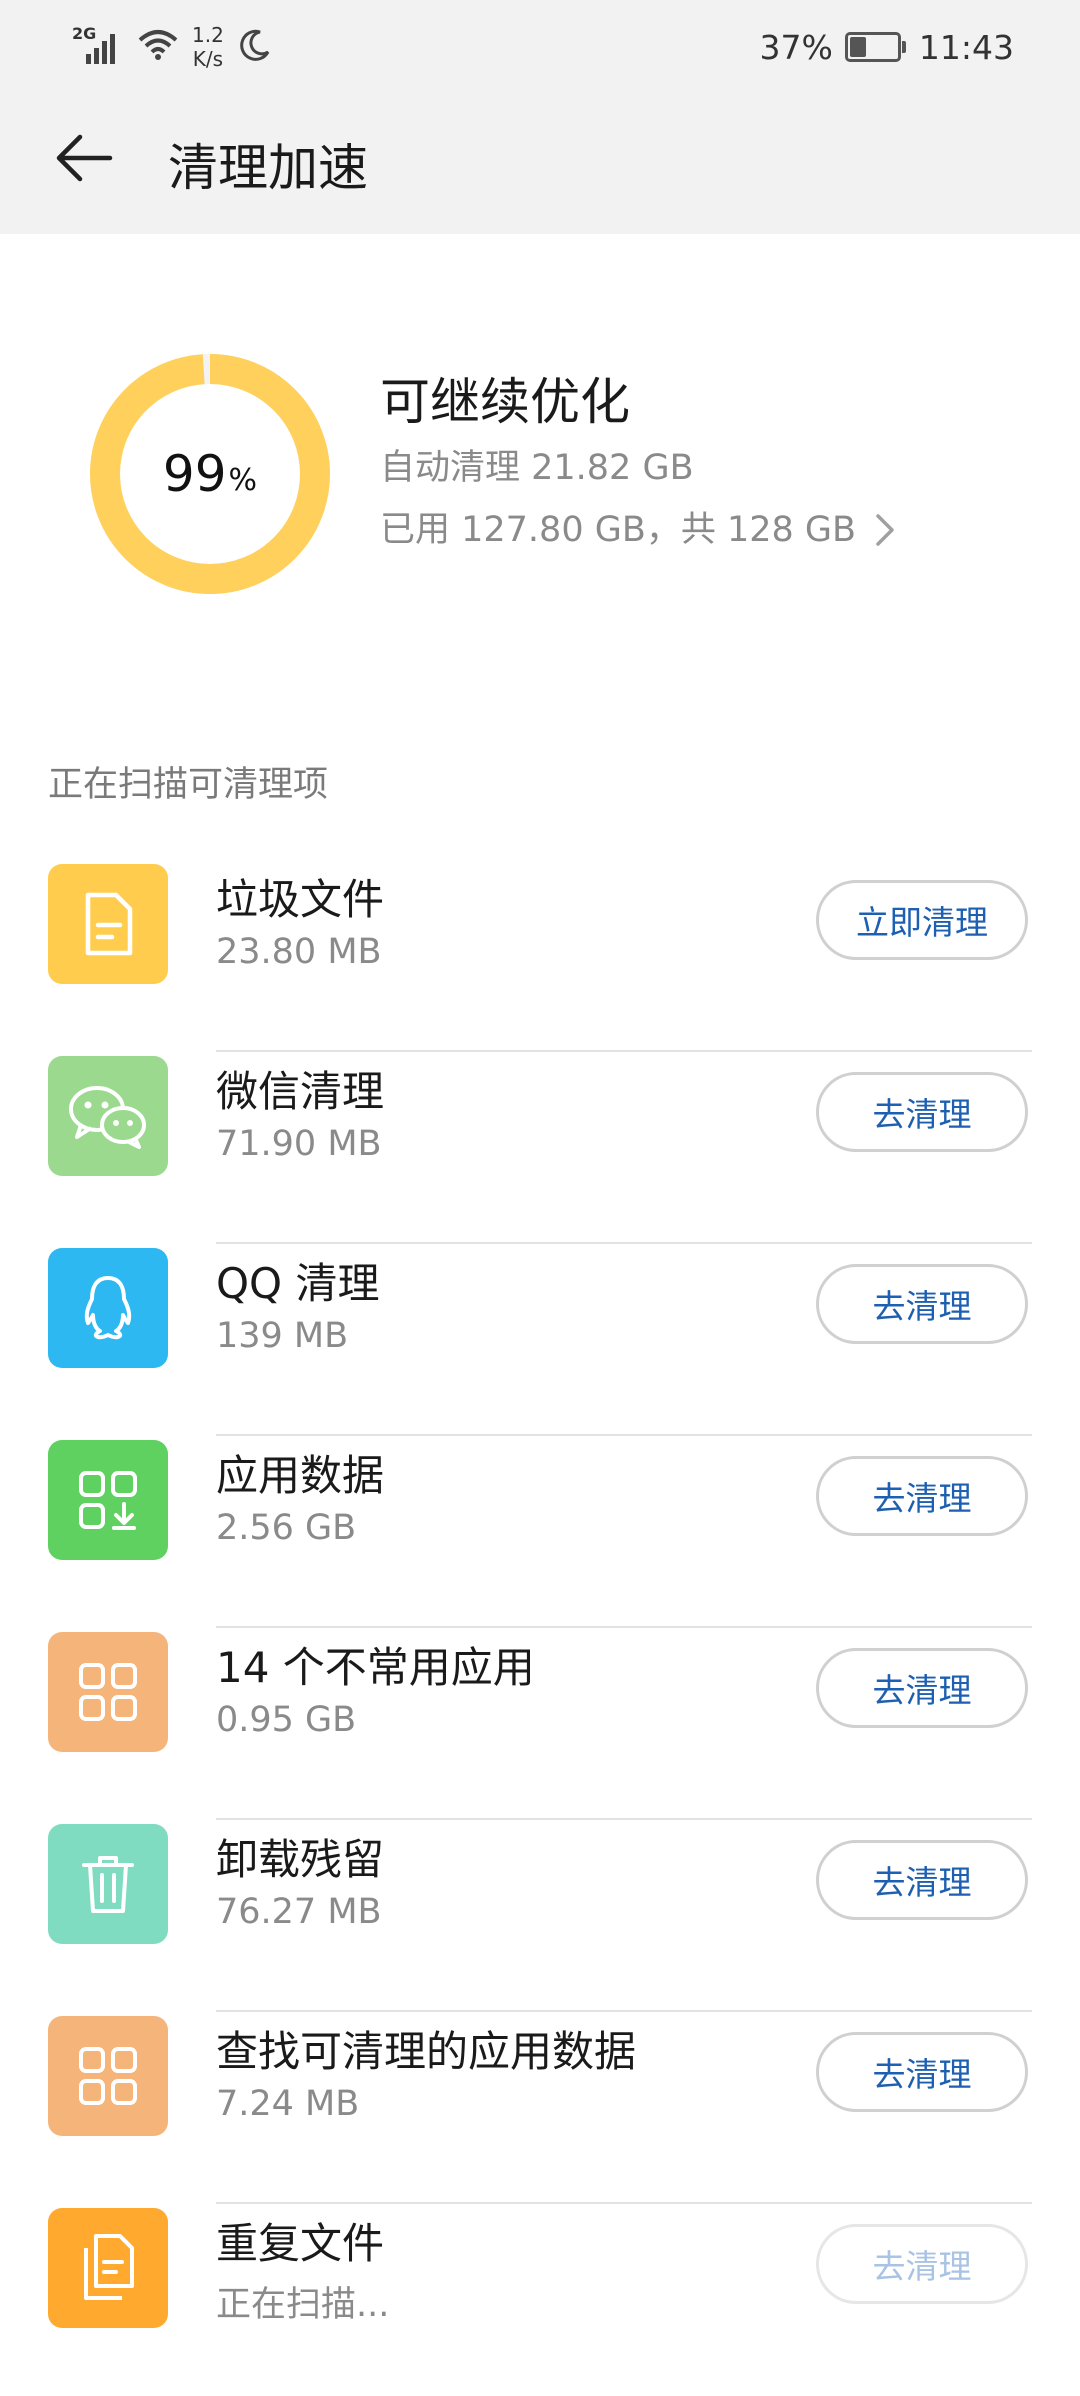 The image size is (1080, 2396). I want to click on battery-icon, so click(875, 47).